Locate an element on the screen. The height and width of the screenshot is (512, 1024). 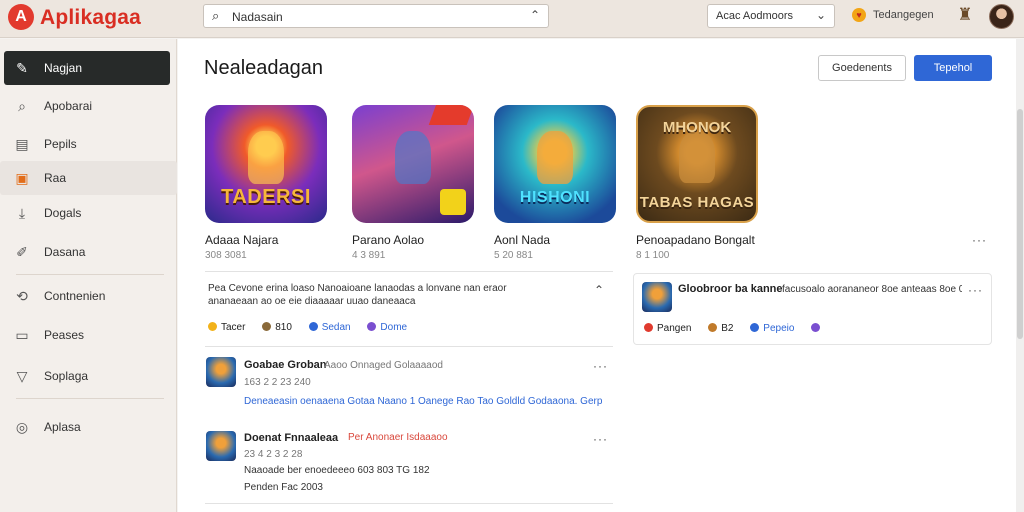
sidebar-item-raa: ▣ Raa is located at coordinates (88, 178).